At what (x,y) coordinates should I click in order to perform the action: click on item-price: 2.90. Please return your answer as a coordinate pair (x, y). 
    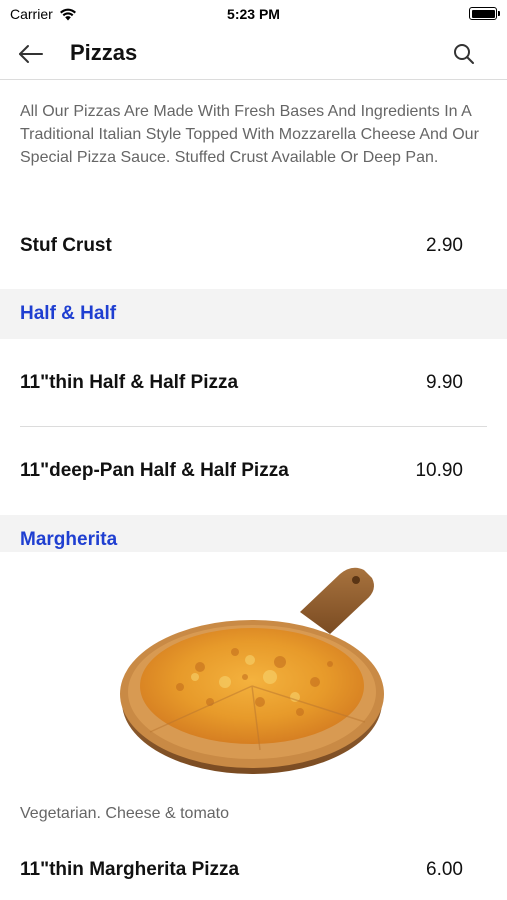
    Looking at the image, I should click on (444, 245).